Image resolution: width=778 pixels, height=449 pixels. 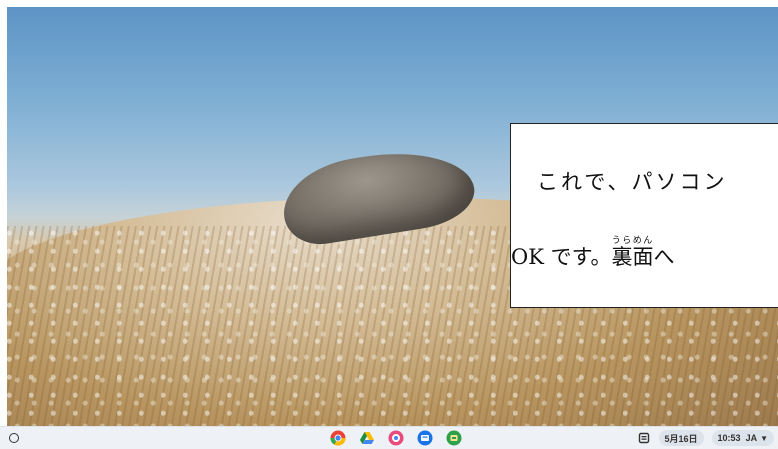 I want to click on instruction-line-2: OK です。裏面うらめんへ, so click(x=592, y=253).